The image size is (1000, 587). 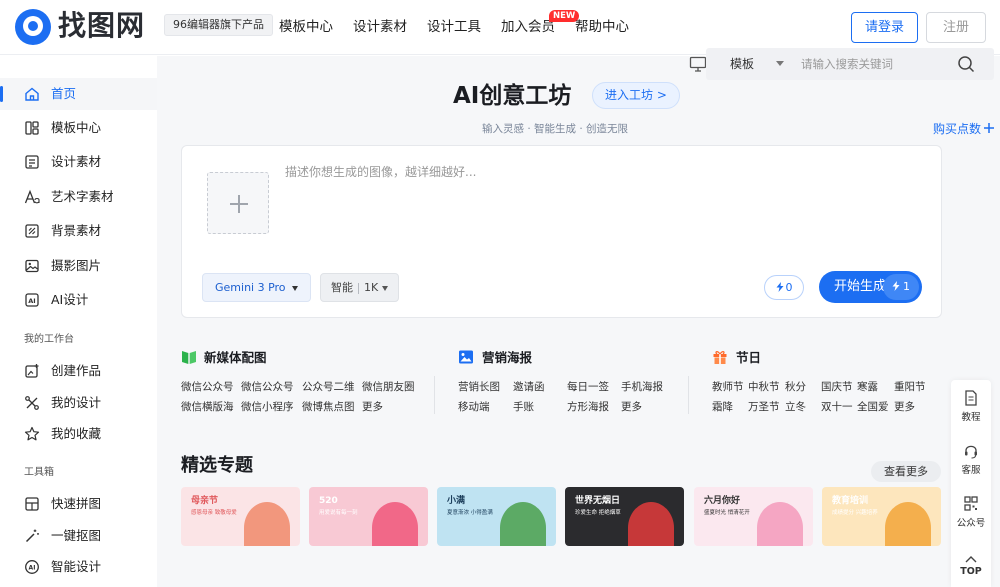 What do you see at coordinates (748, 358) in the screenshot?
I see `category-title-holidays: 节日` at bounding box center [748, 358].